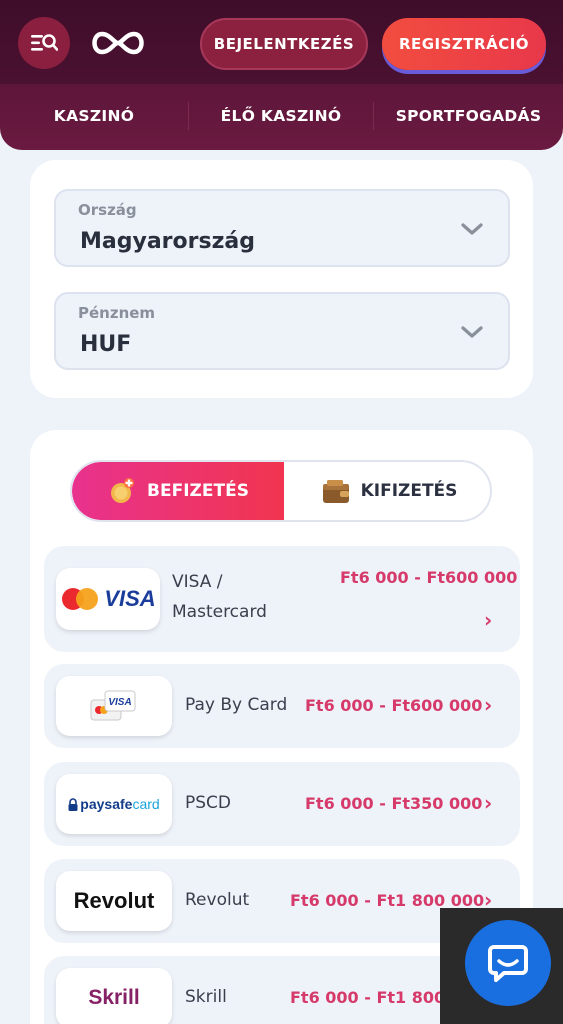 This screenshot has width=563, height=1024. Describe the element at coordinates (282, 228) in the screenshot. I see `country-select: Ország Magyarország` at that location.